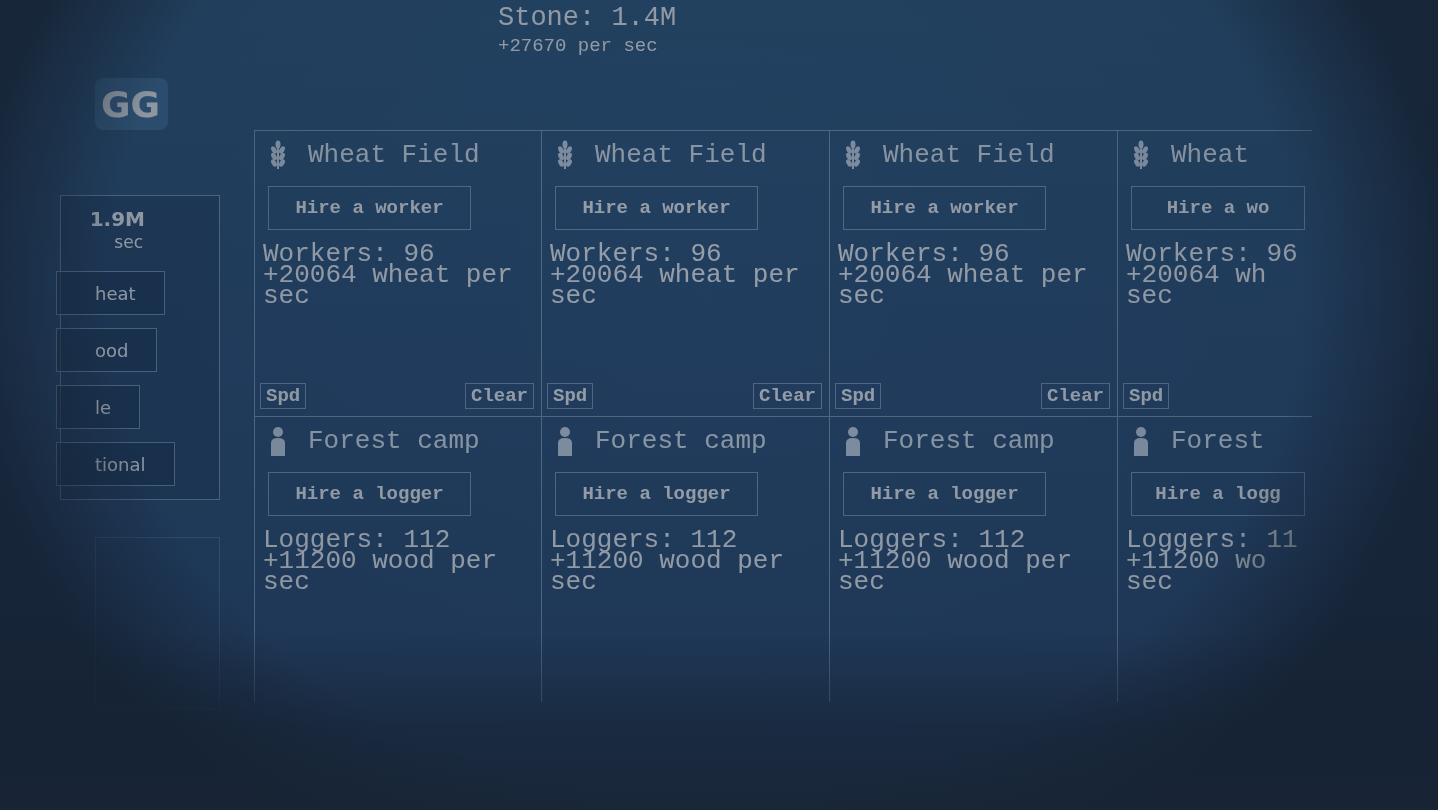 The image size is (1438, 810). Describe the element at coordinates (107, 350) in the screenshot. I see `sidebar-button: ood` at that location.